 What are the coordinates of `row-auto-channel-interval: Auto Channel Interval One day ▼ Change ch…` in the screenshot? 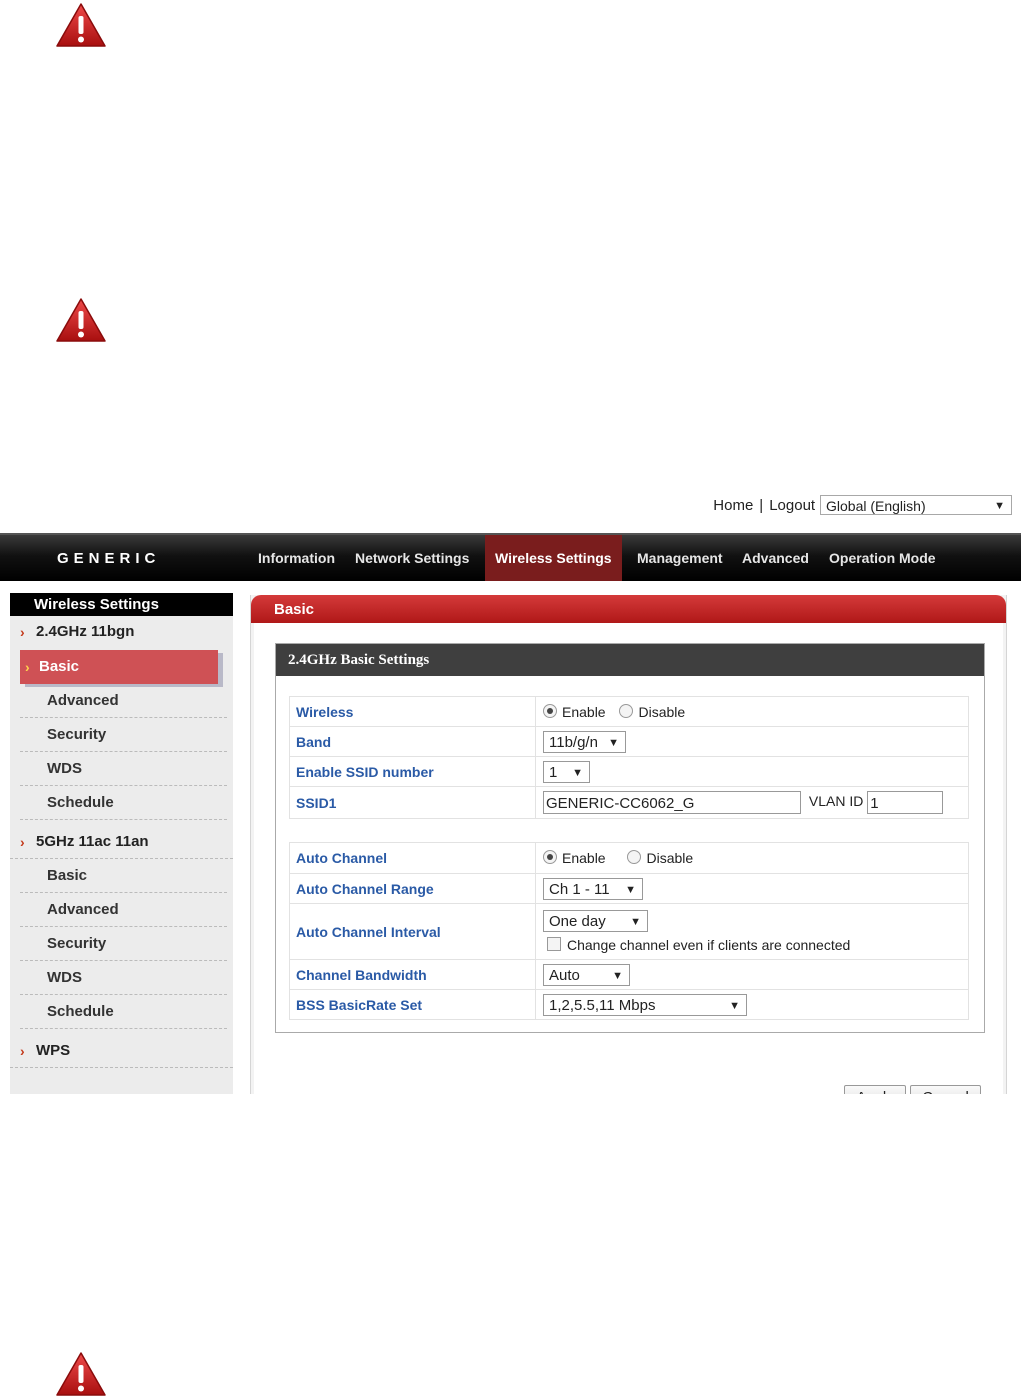 It's located at (629, 931).